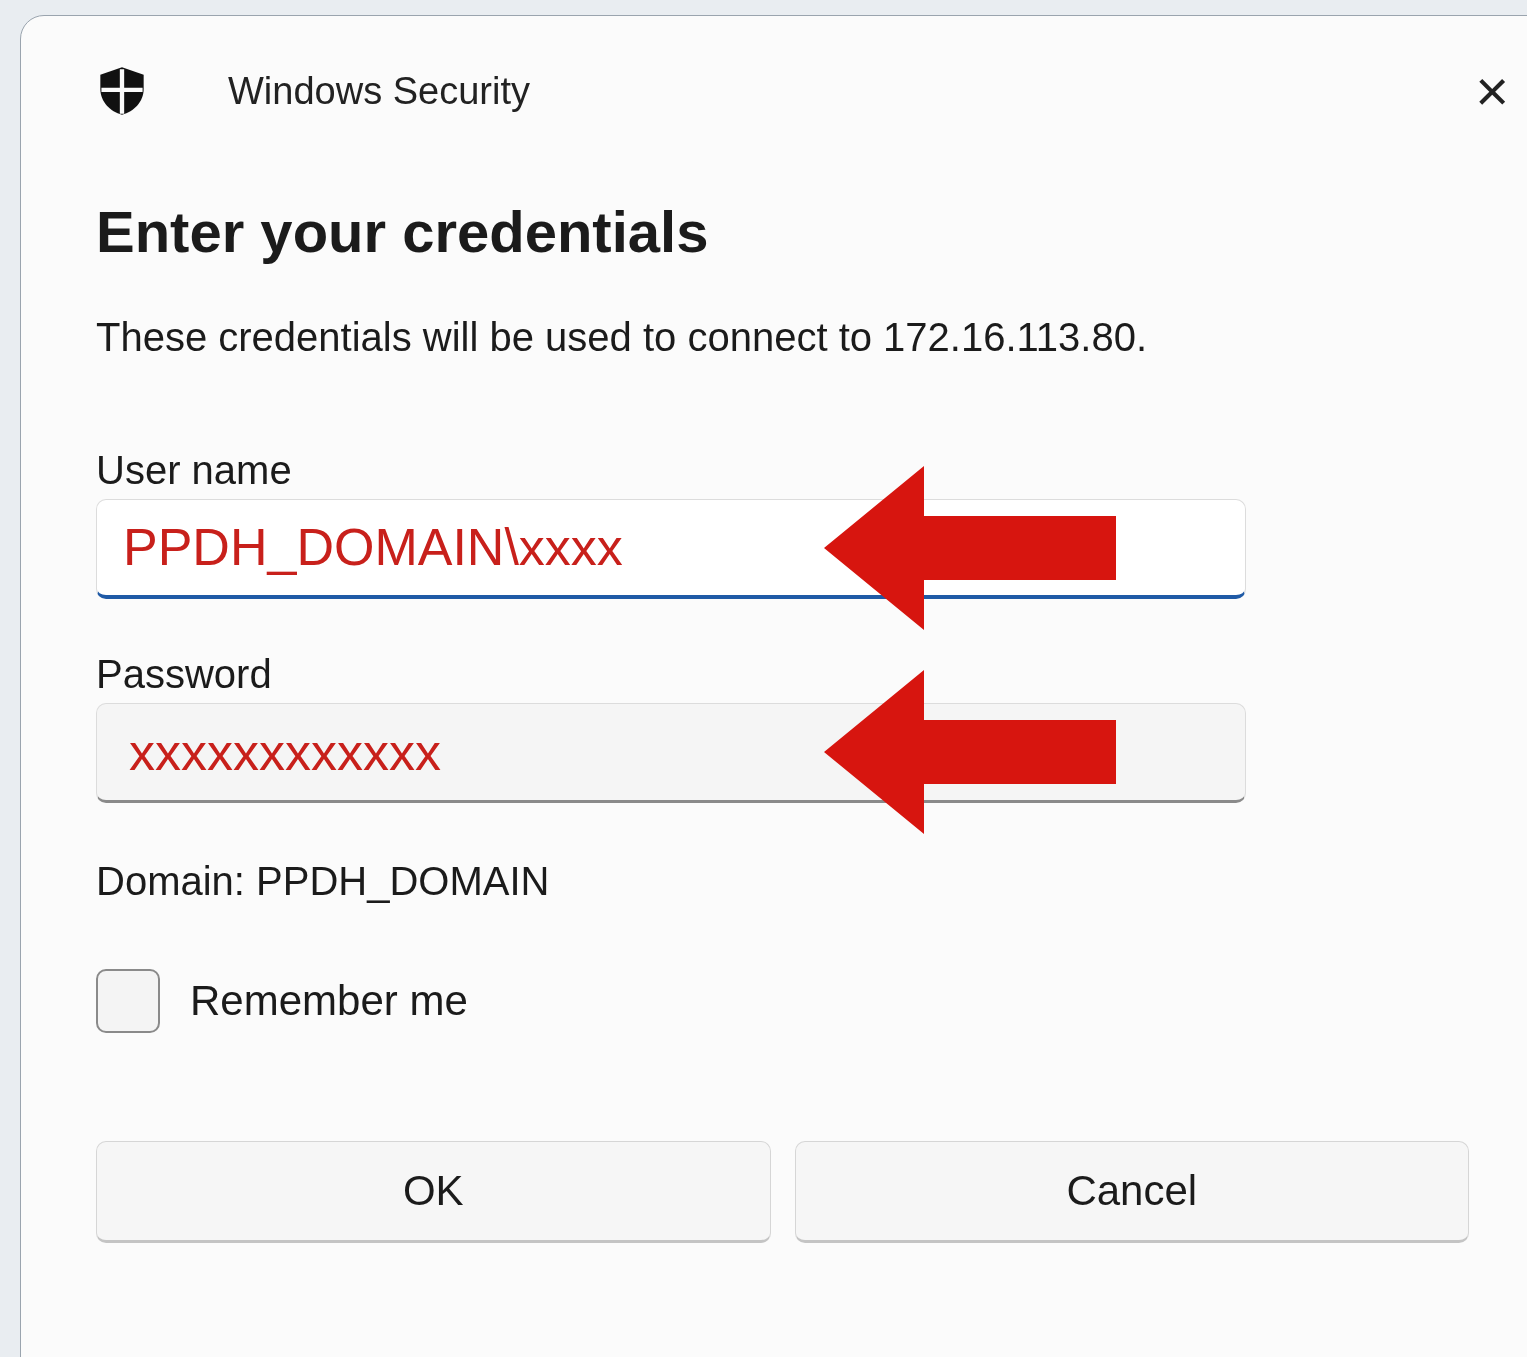 The width and height of the screenshot is (1527, 1357). What do you see at coordinates (194, 470) in the screenshot?
I see `field-label: User name` at bounding box center [194, 470].